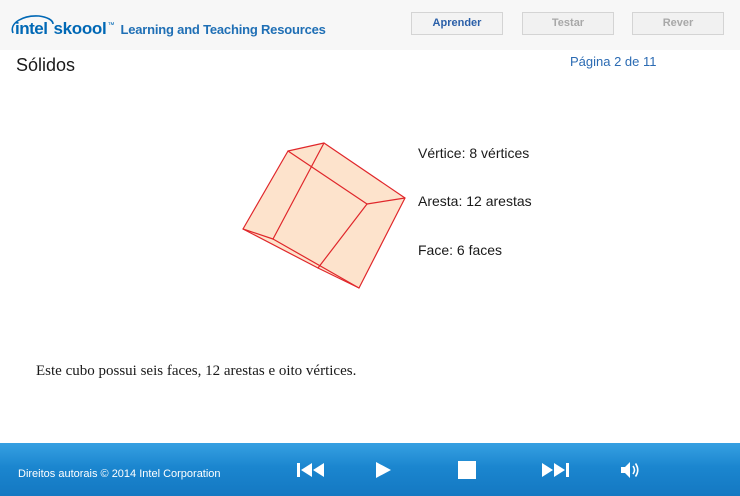 This screenshot has height=496, width=740. I want to click on play-button, so click(383, 470).